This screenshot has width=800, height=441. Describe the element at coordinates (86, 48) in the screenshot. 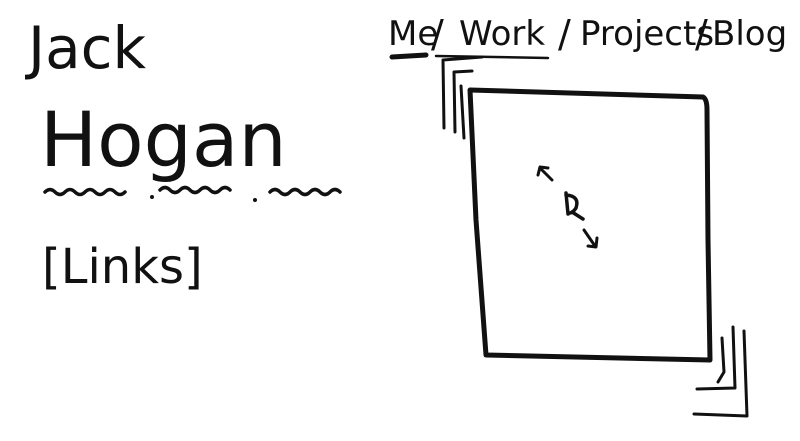

I see `first-name: Jack` at that location.